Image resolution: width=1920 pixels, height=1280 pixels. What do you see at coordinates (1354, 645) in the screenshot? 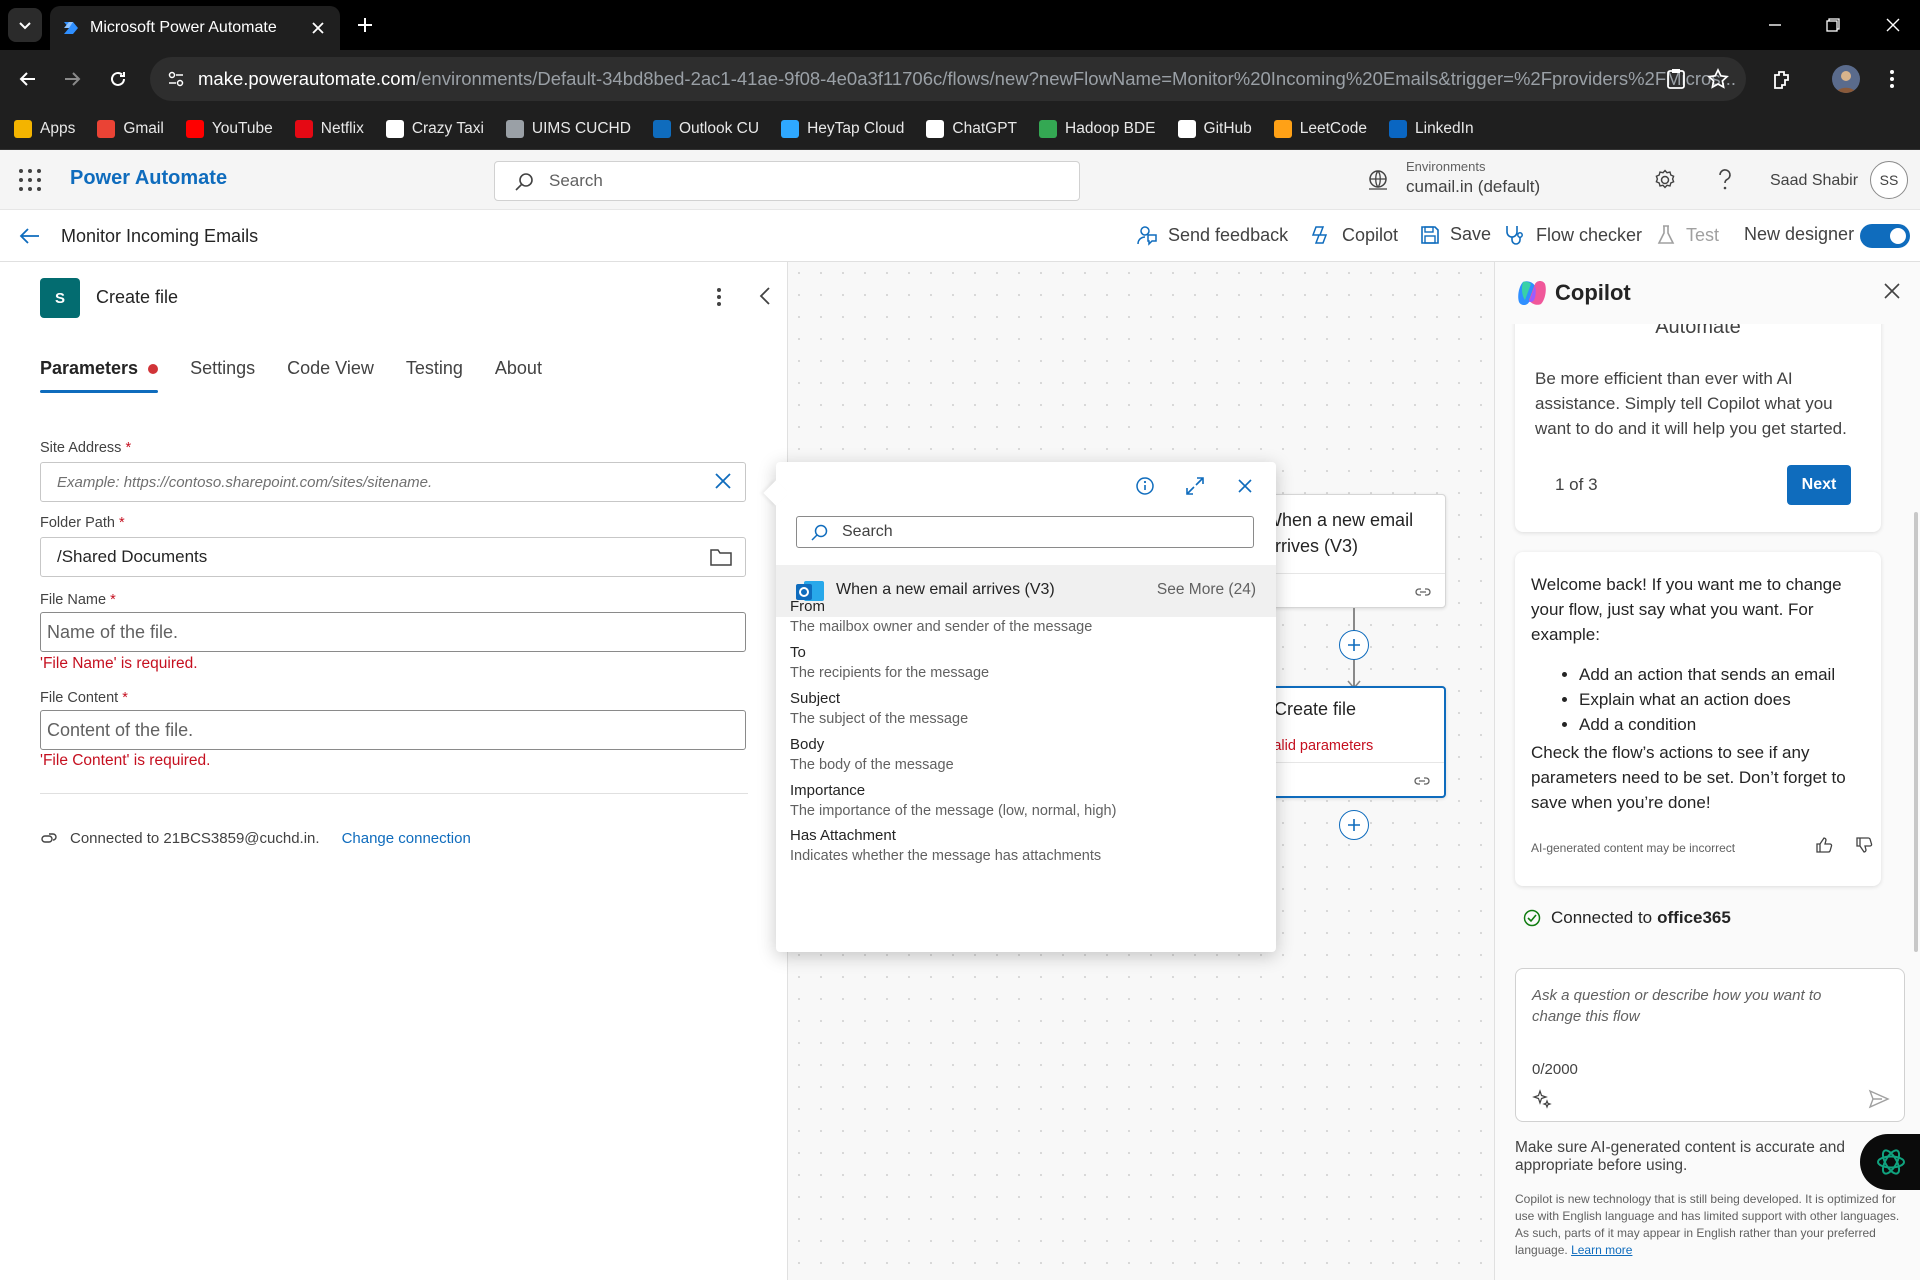
I see `insert-step-plus-icon` at bounding box center [1354, 645].